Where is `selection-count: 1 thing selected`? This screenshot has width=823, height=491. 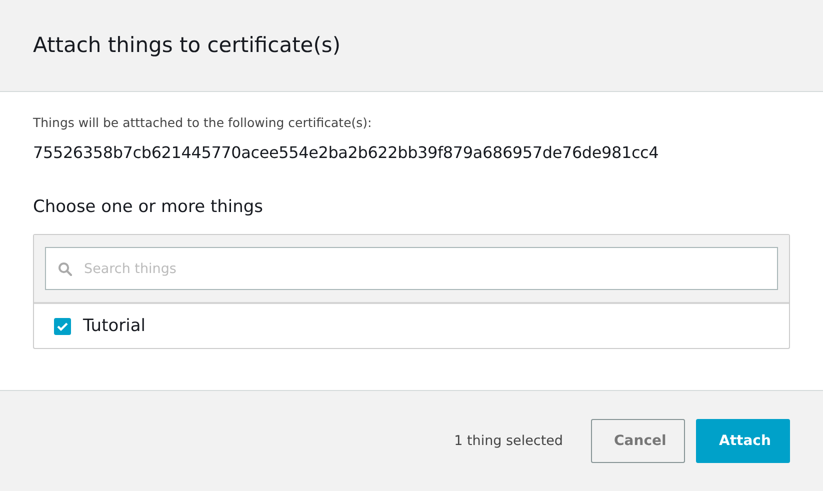 selection-count: 1 thing selected is located at coordinates (508, 441).